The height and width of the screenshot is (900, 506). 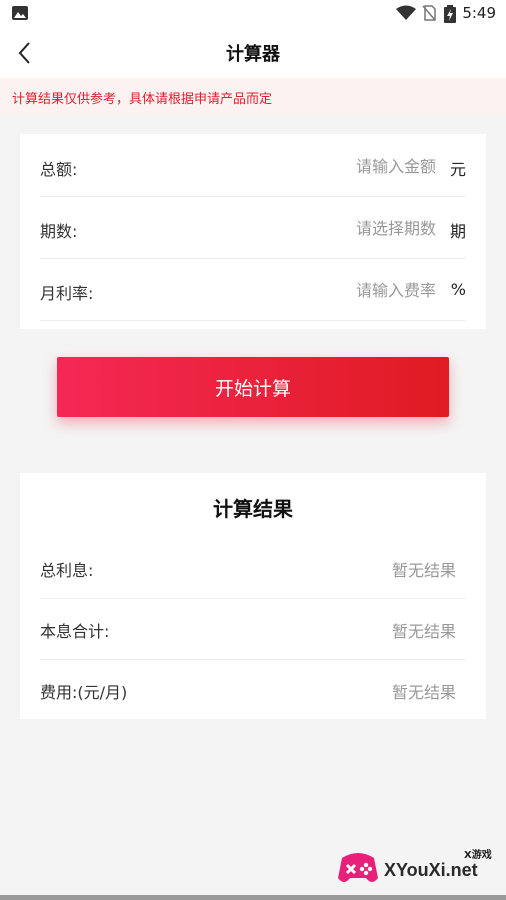 I want to click on monthly-rate-label: 月利率:, so click(x=67, y=293).